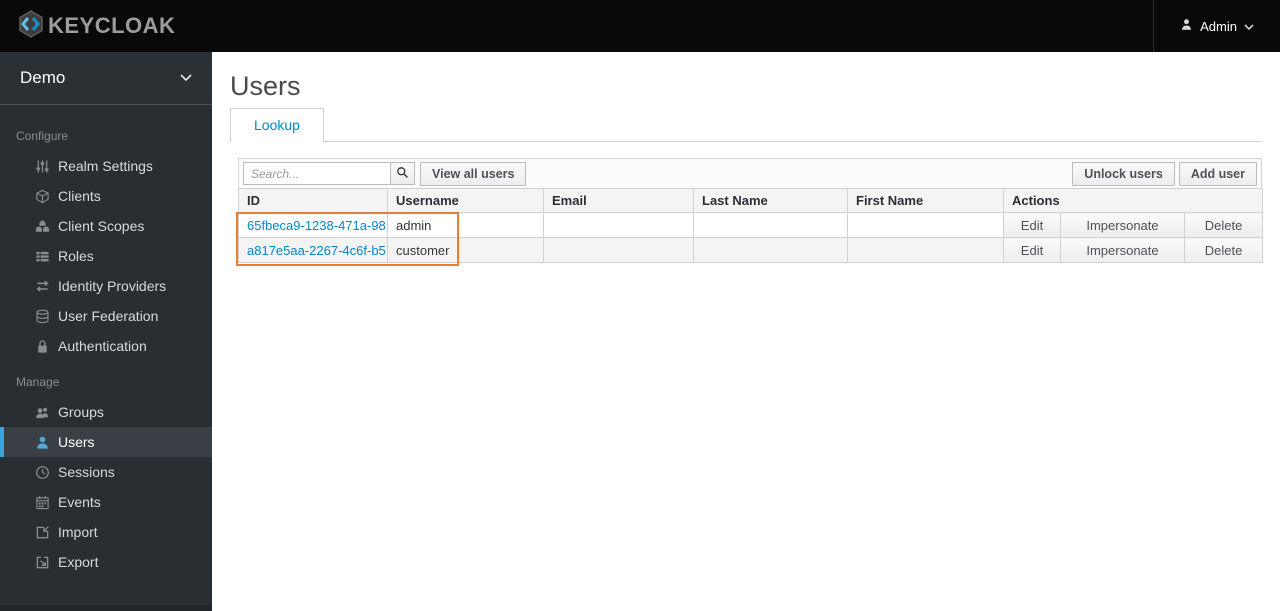  I want to click on sidebar-item-label: User Federation, so click(108, 316).